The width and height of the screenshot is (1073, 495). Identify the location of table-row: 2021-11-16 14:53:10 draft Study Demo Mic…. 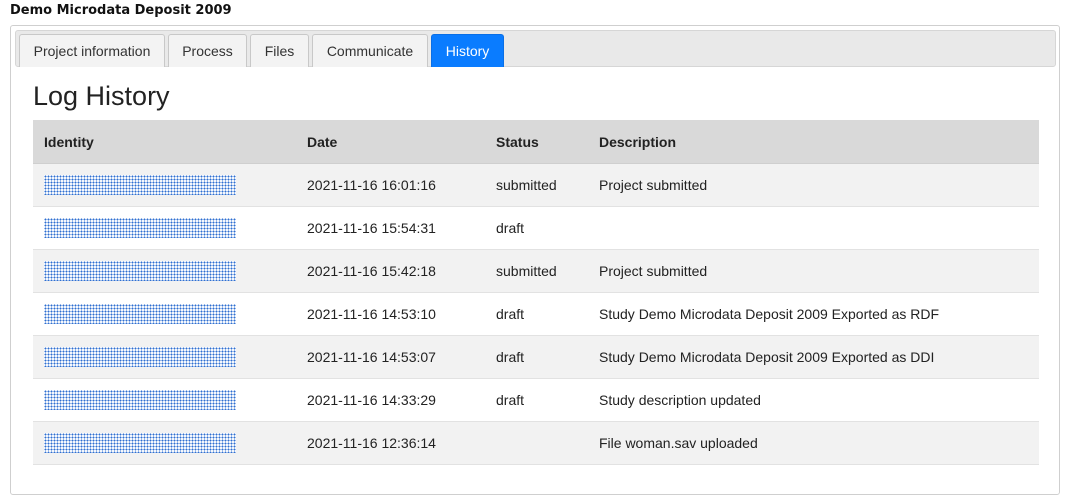
(536, 314).